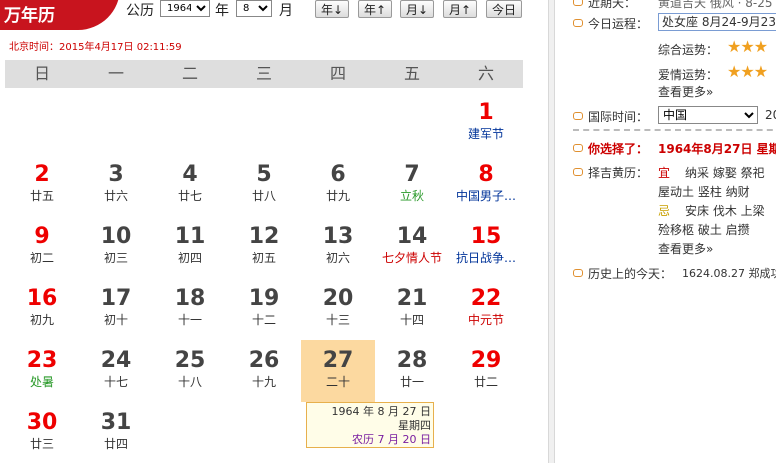 The height and width of the screenshot is (464, 776). I want to click on next-month-button: 月↑, so click(460, 9).